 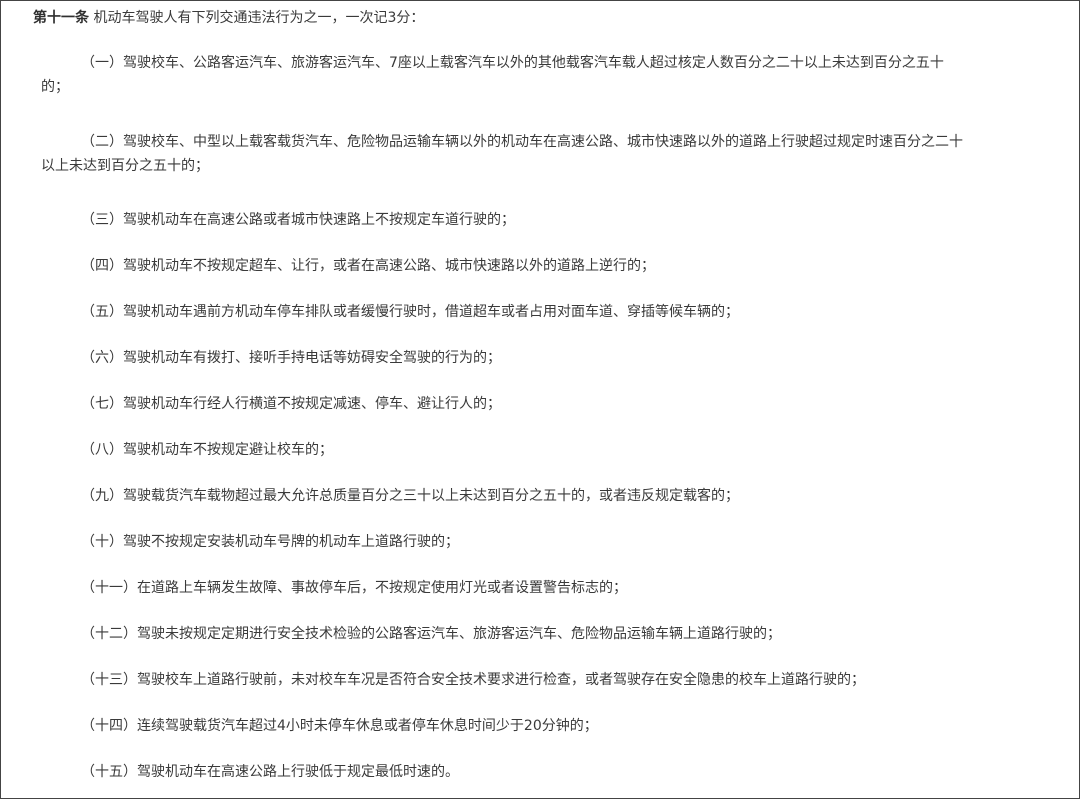 I want to click on list-item: （六）驾驶机动车有拨打、接听手持电话等妨碍安全驾驶的行为的；, so click(x=291, y=358).